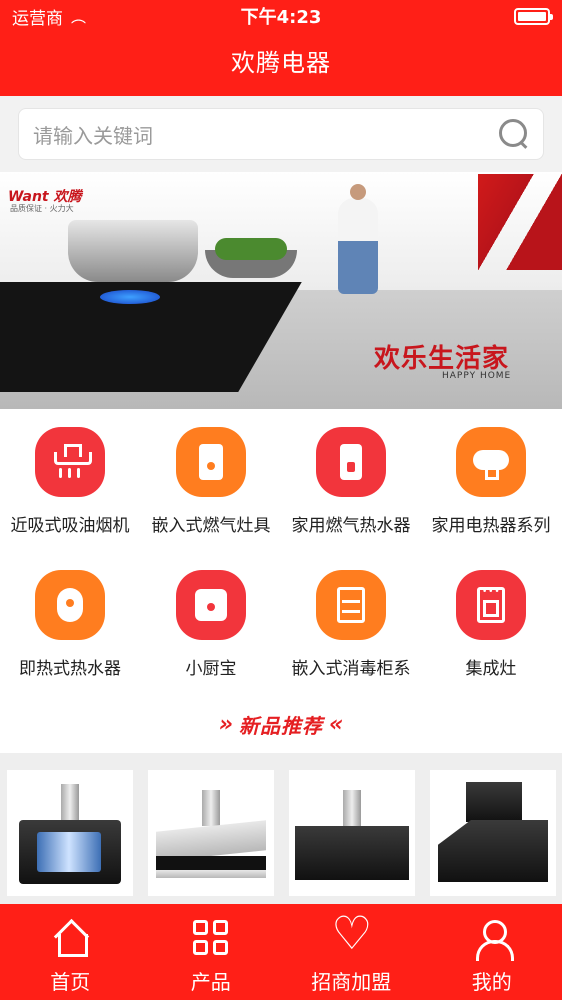  What do you see at coordinates (514, 134) in the screenshot?
I see `search-icon` at bounding box center [514, 134].